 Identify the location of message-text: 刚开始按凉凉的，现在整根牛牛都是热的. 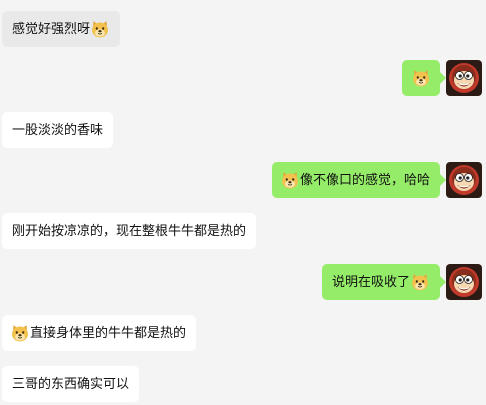
(129, 231).